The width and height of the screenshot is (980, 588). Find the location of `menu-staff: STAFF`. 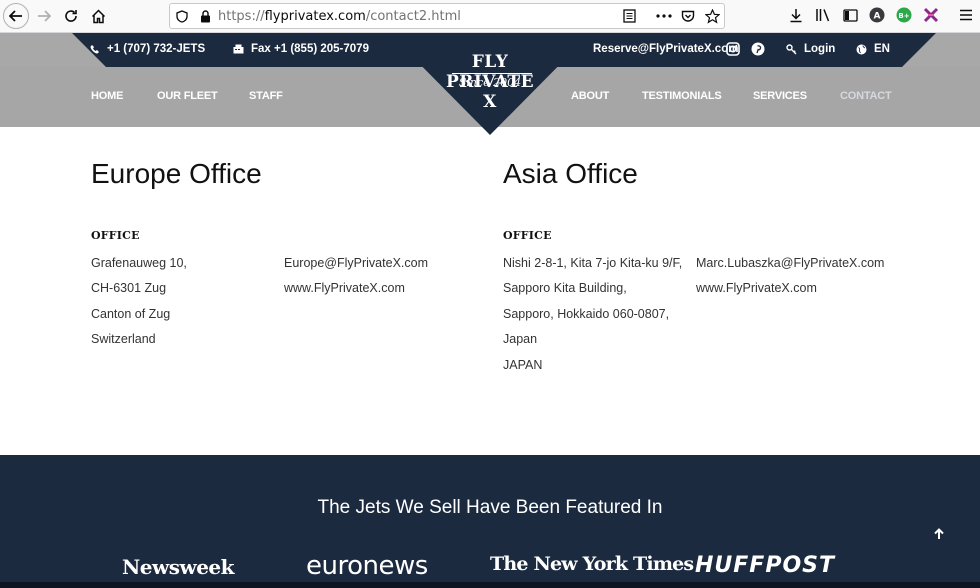

menu-staff: STAFF is located at coordinates (266, 96).